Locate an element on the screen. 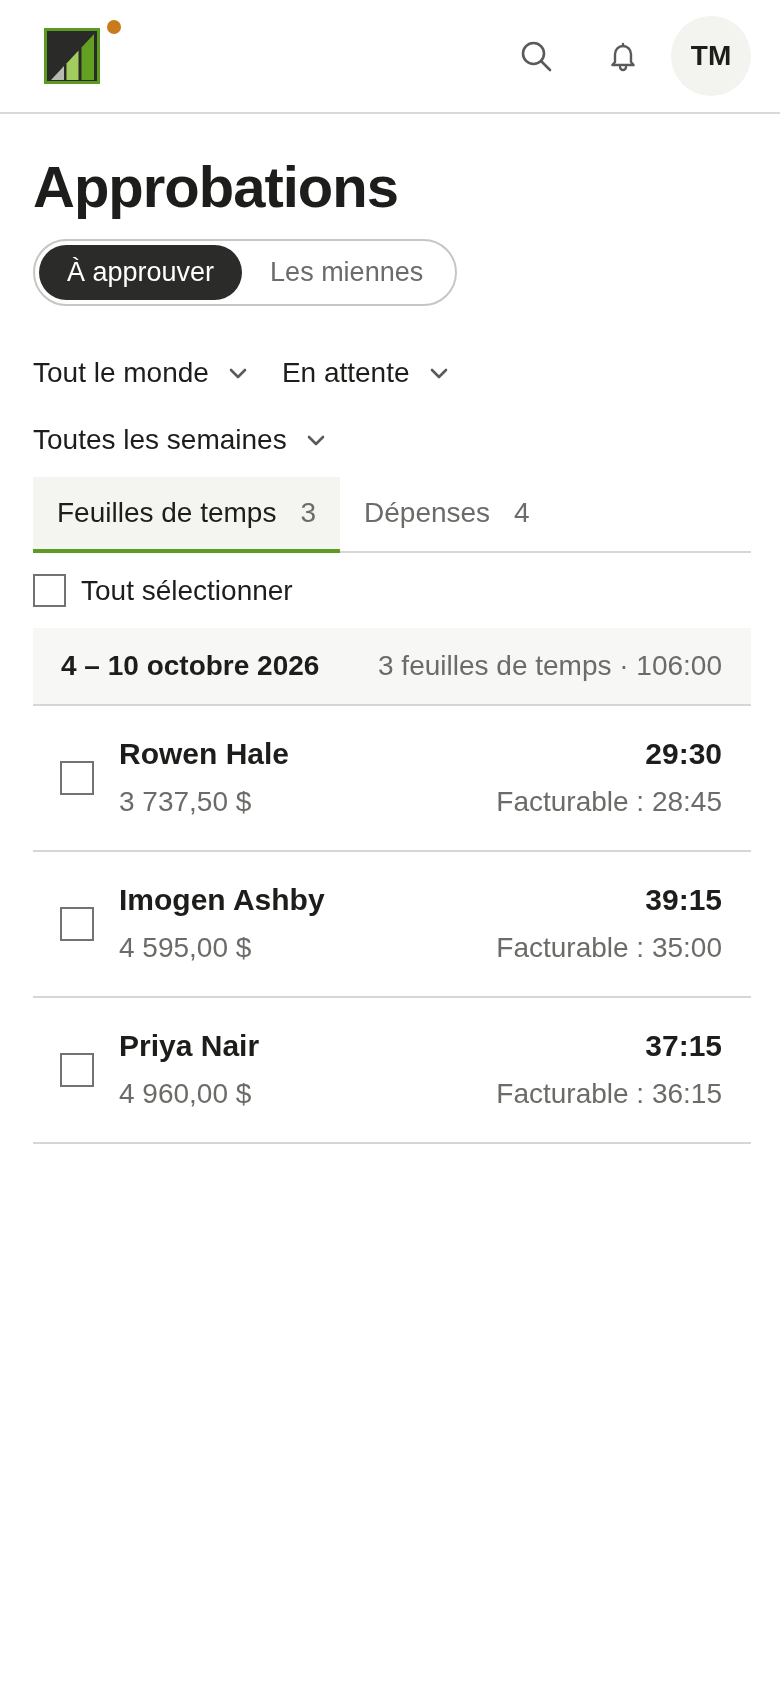 The image size is (780, 1688). segment-button: À approuver is located at coordinates (141, 272).